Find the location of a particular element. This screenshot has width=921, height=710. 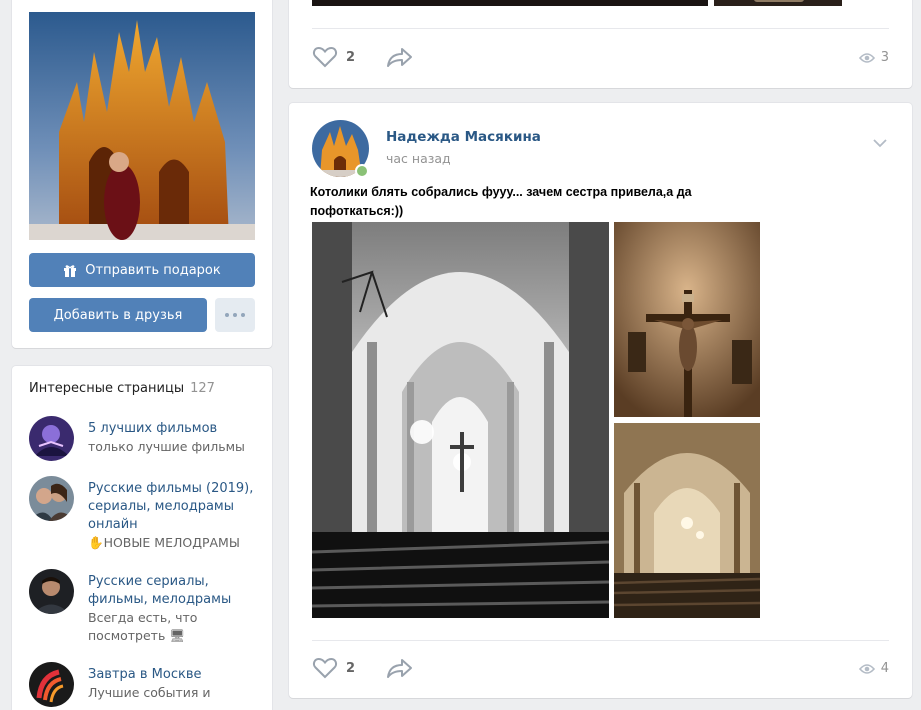

profile-photo is located at coordinates (142, 126).